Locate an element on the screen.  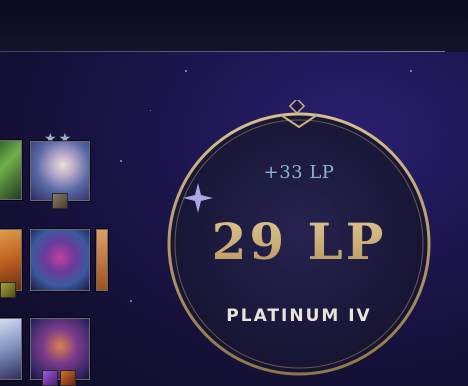
top-bar is located at coordinates (234, 26).